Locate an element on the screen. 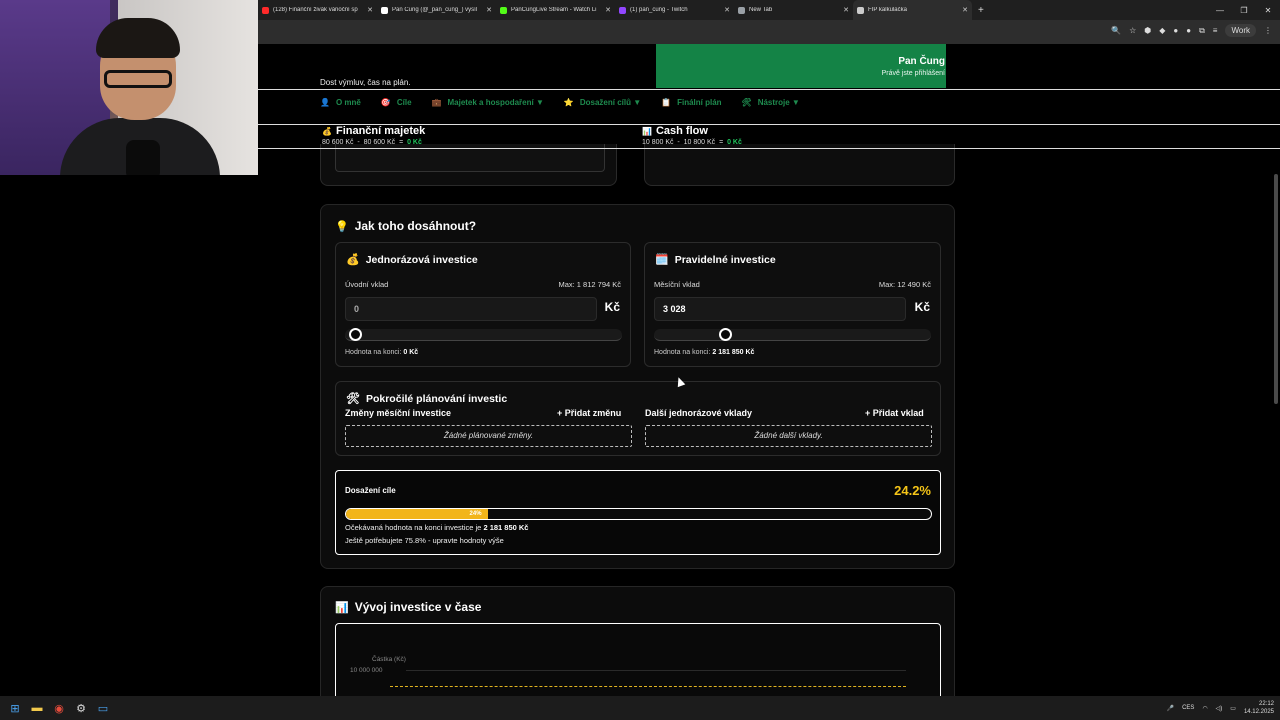 The image size is (1280, 720). panel-title: 💰 Jednorázová investice is located at coordinates (412, 260).